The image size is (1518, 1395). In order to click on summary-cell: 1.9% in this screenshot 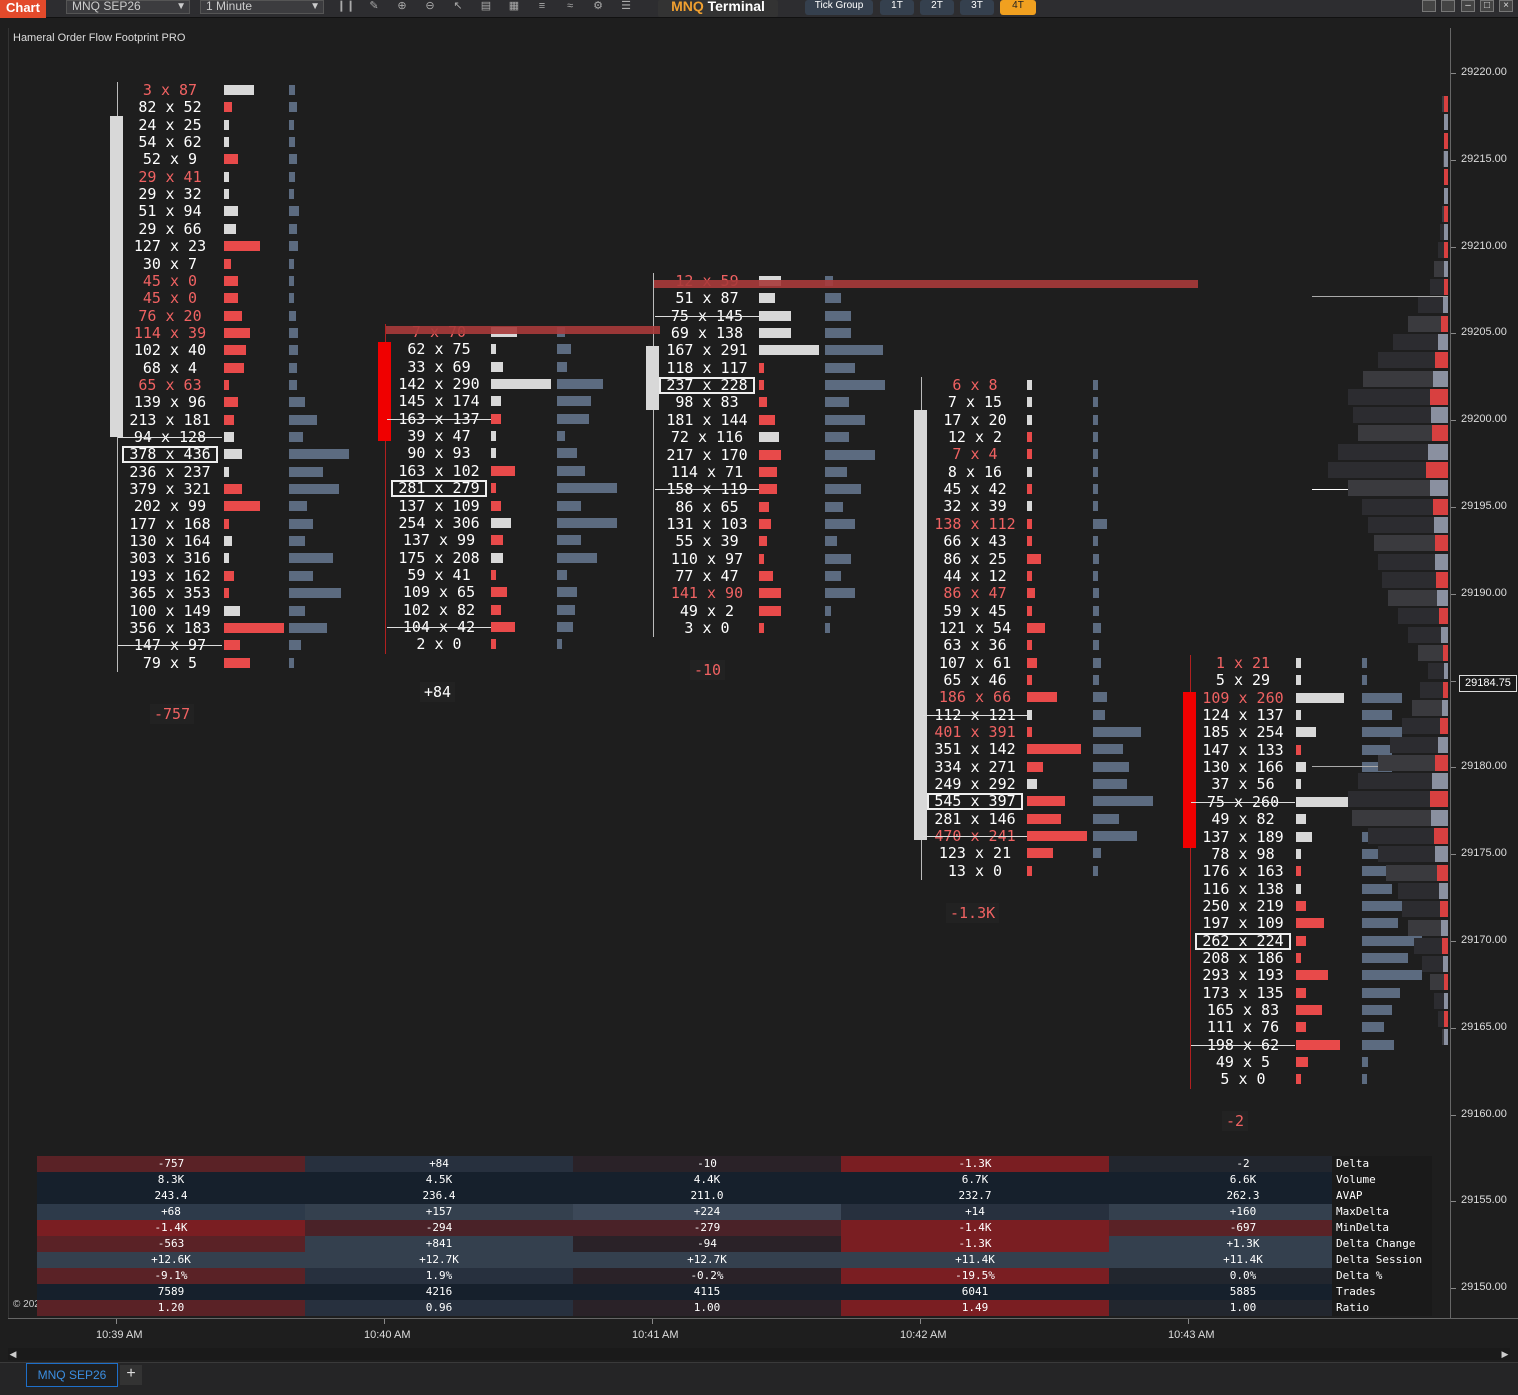, I will do `click(439, 1276)`.